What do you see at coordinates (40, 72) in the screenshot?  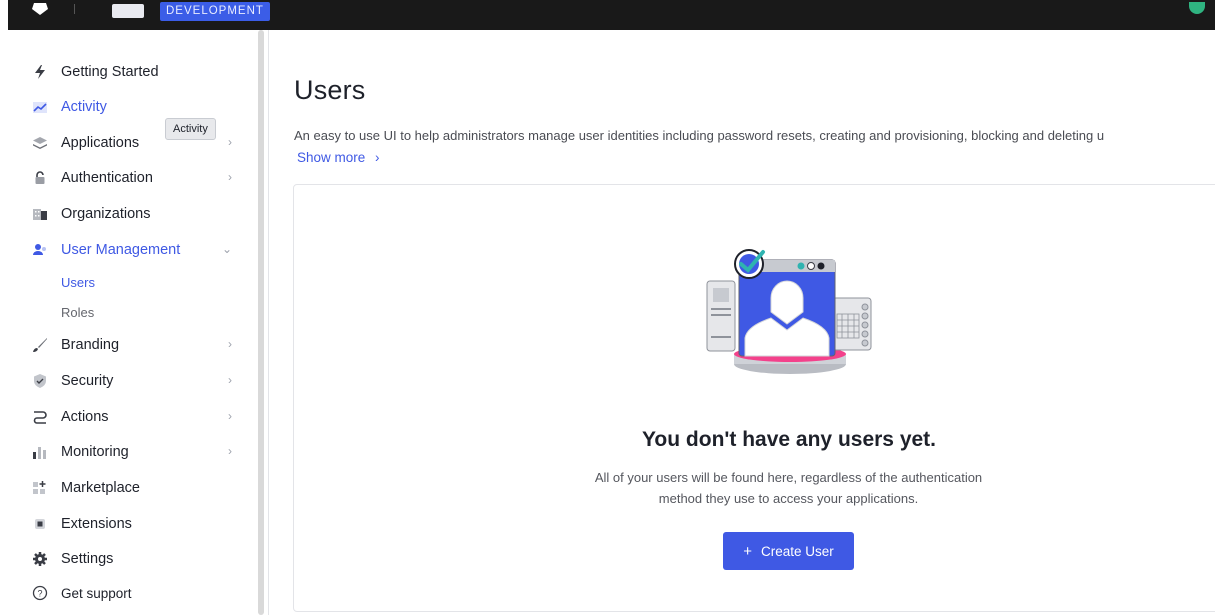 I see `lightning-icon` at bounding box center [40, 72].